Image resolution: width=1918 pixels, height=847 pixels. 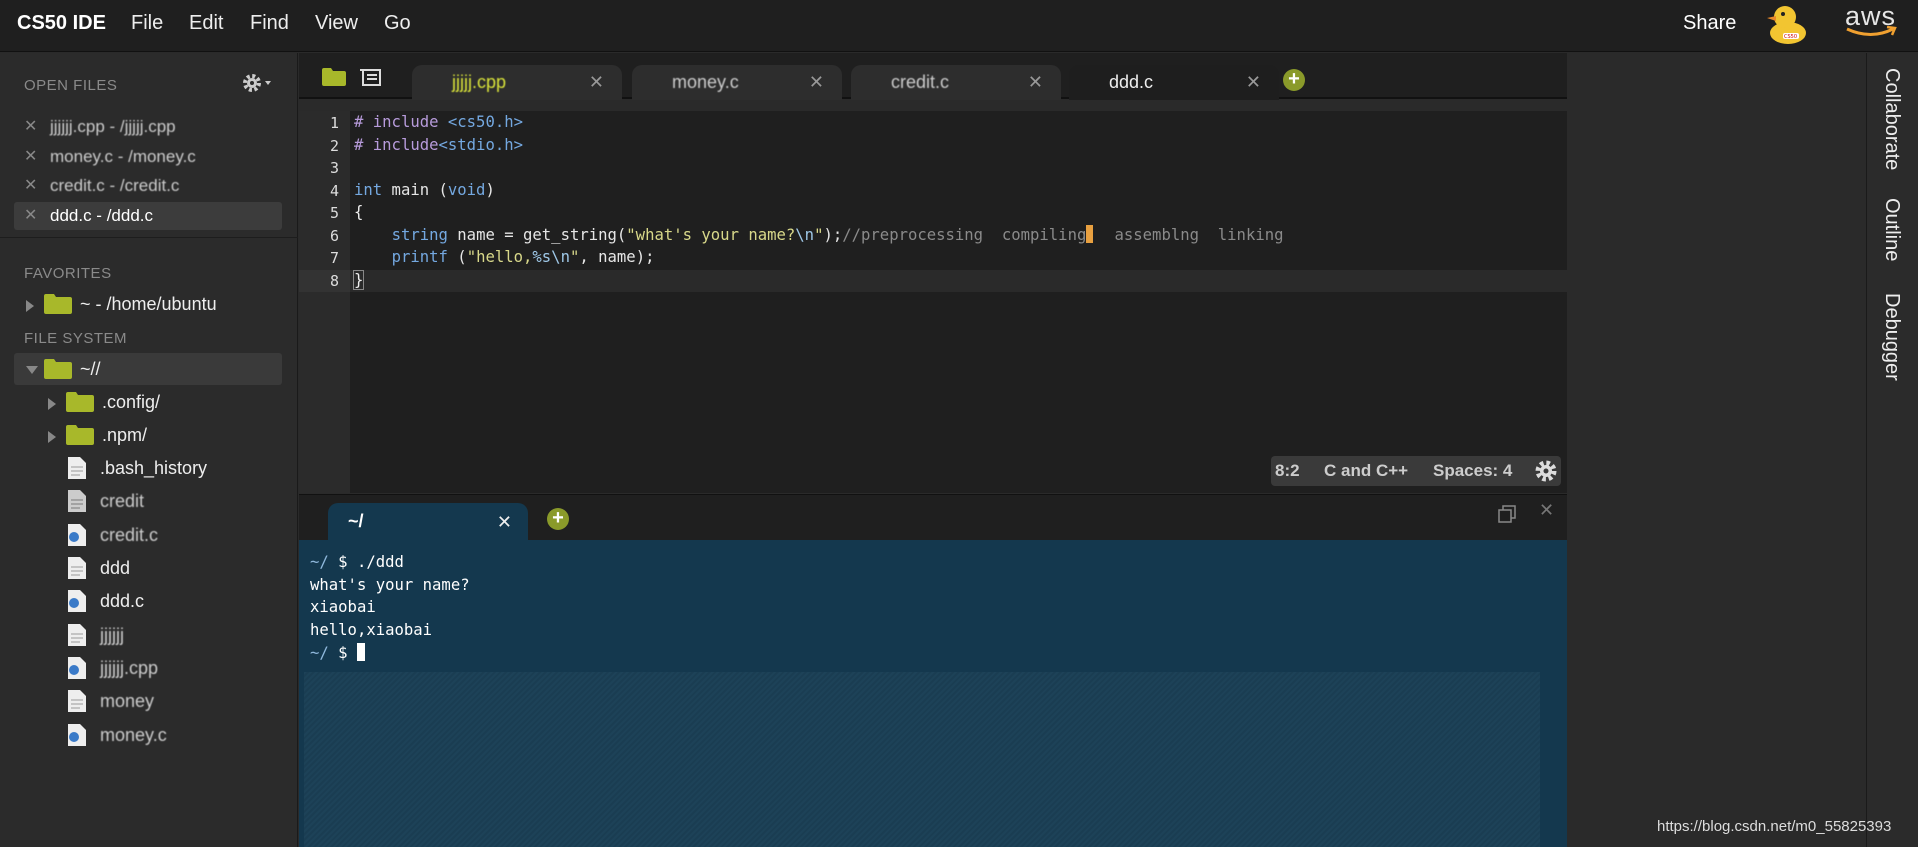 What do you see at coordinates (737, 82) in the screenshot?
I see `editor-tab: money.c ✕` at bounding box center [737, 82].